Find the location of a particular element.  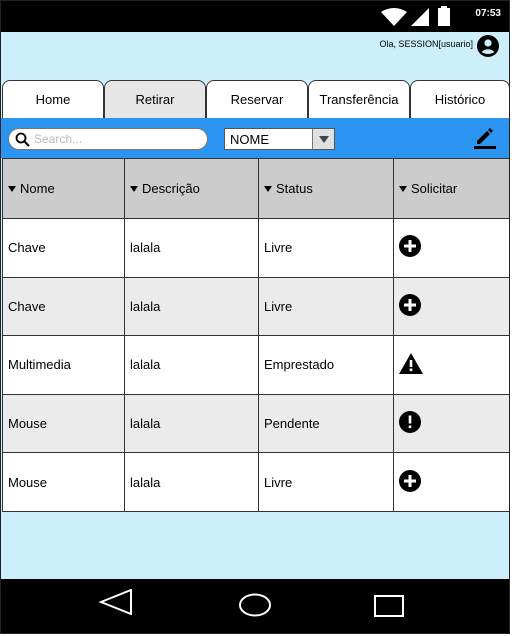

column-header-descricao: Descrição is located at coordinates (191, 188).